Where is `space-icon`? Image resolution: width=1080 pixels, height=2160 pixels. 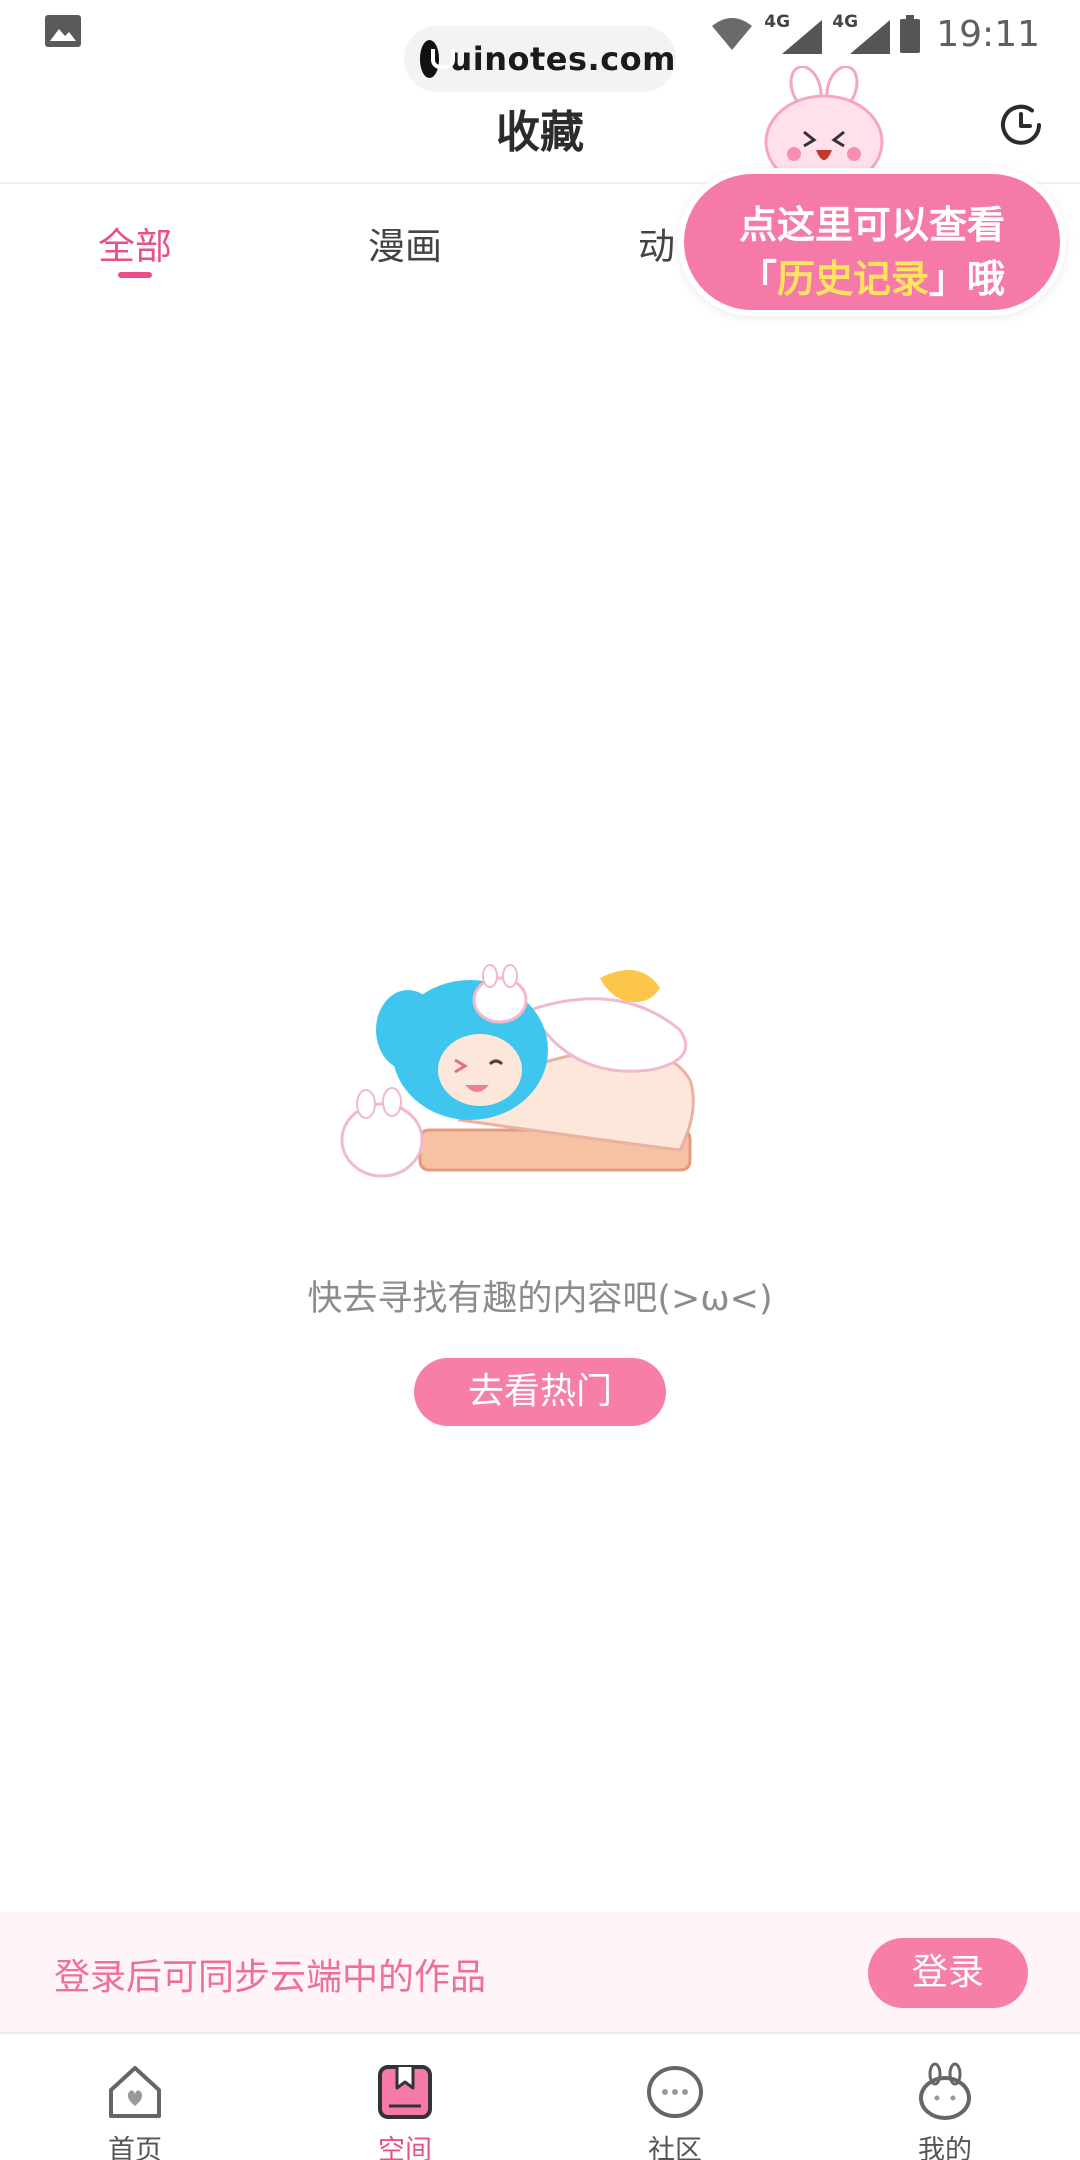 space-icon is located at coordinates (405, 2092).